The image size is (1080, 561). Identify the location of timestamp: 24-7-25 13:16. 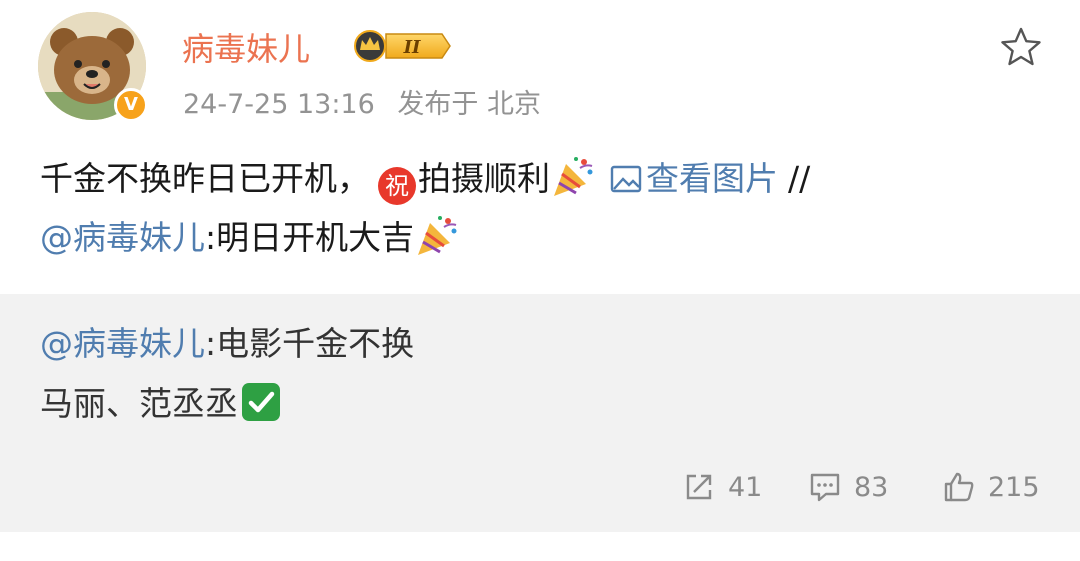
(279, 104).